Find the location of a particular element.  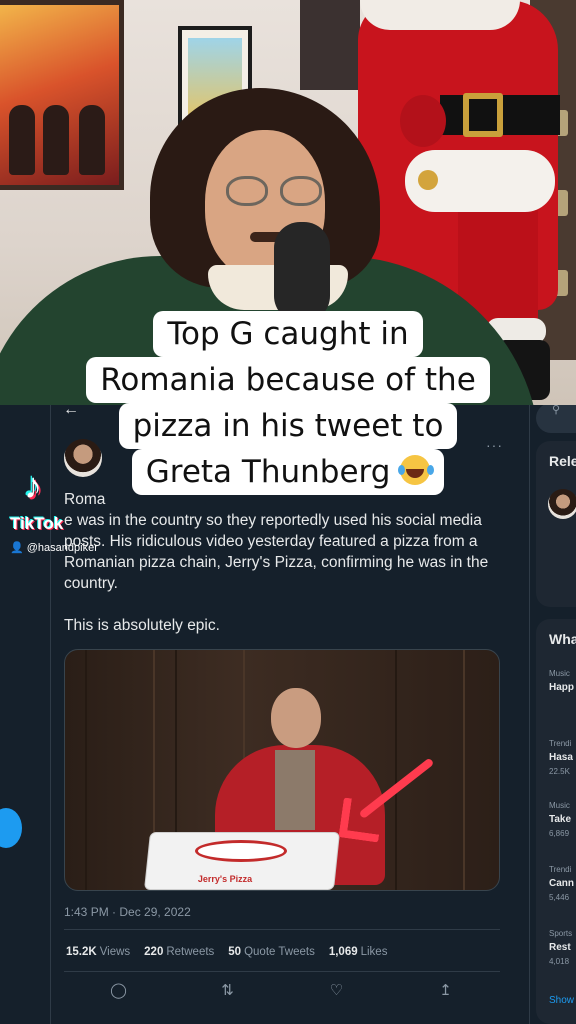

caption-line-1: Top G caught in is located at coordinates (288, 334).